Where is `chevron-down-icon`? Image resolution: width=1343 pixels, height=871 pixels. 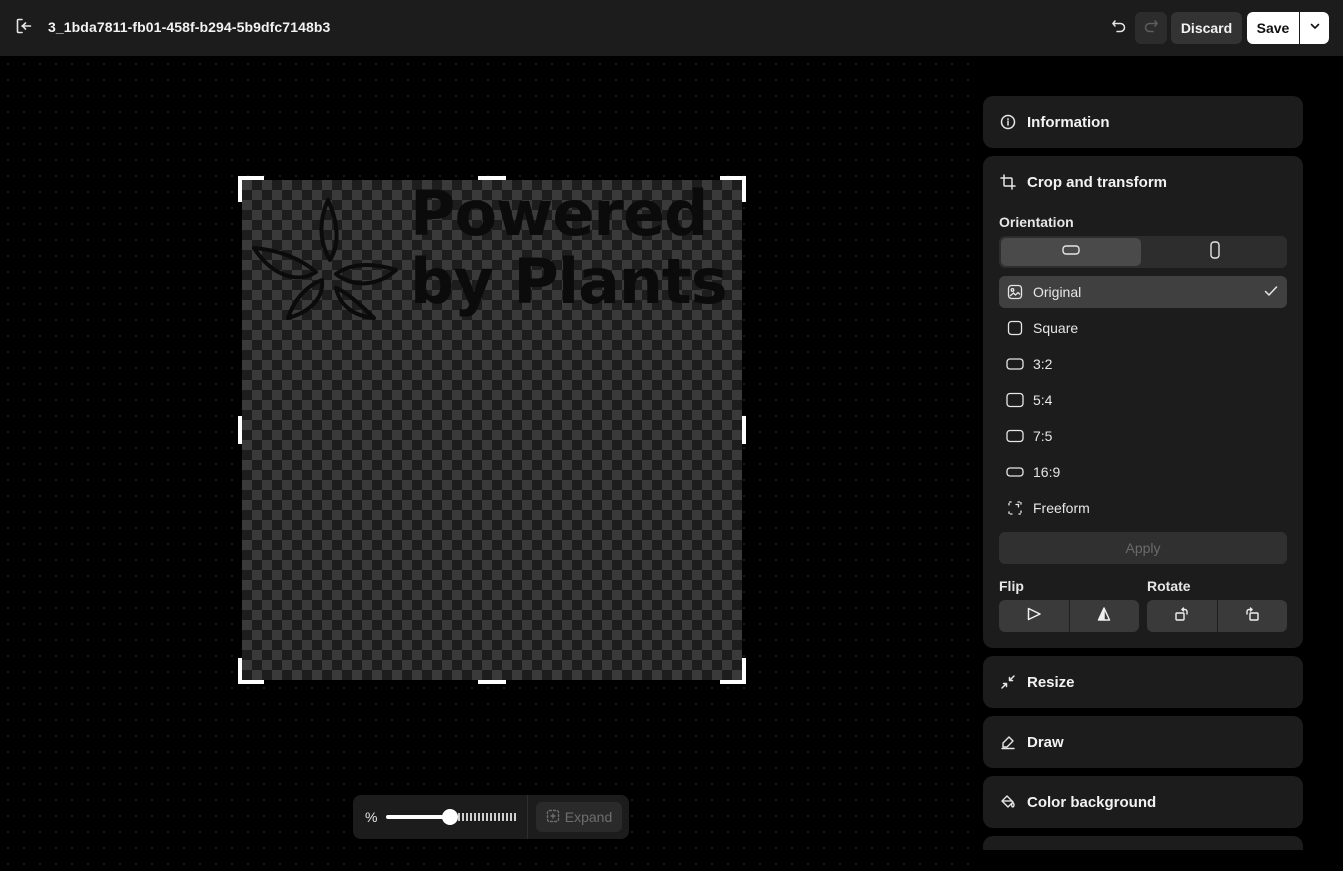
chevron-down-icon is located at coordinates (1315, 28).